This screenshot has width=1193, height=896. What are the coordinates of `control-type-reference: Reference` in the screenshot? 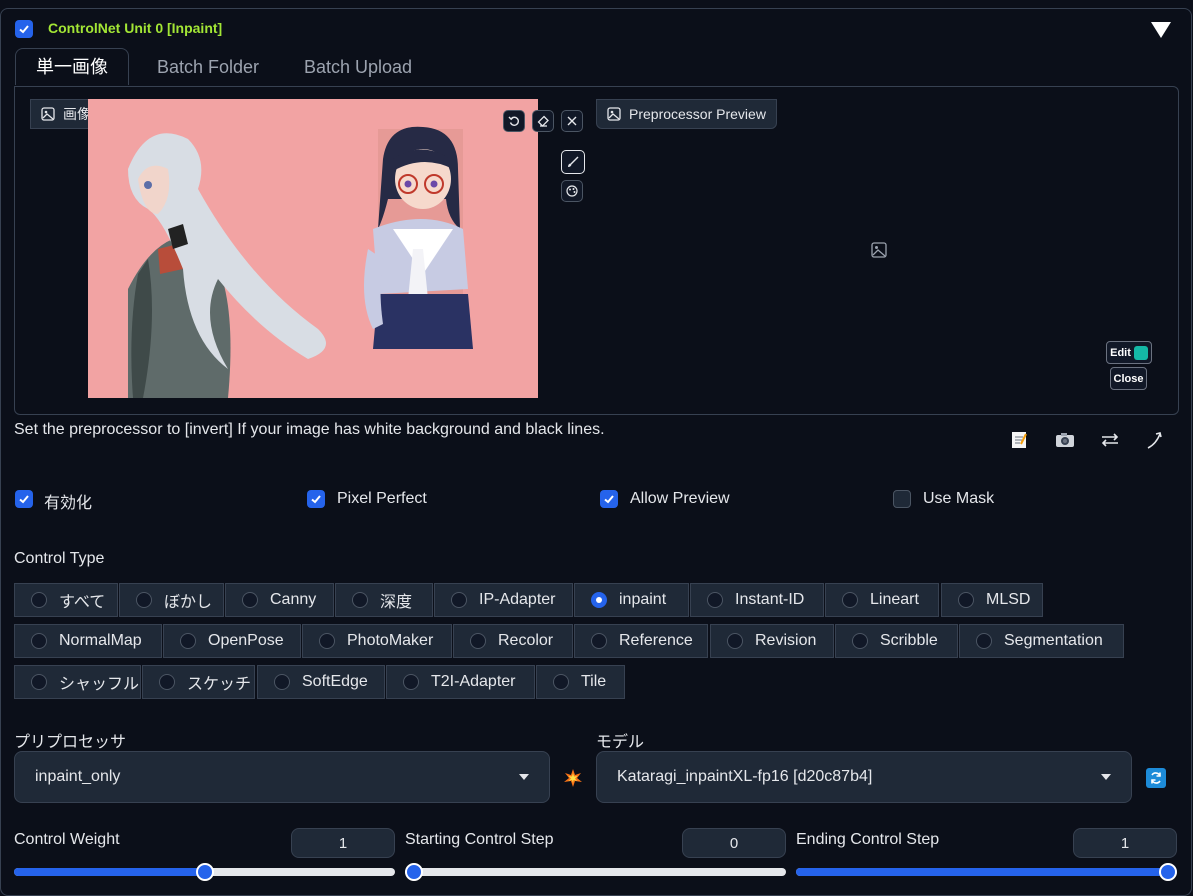 It's located at (641, 641).